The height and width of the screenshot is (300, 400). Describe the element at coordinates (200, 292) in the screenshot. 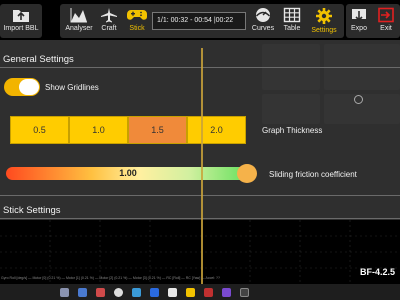

I see `system-navigation-bar` at that location.